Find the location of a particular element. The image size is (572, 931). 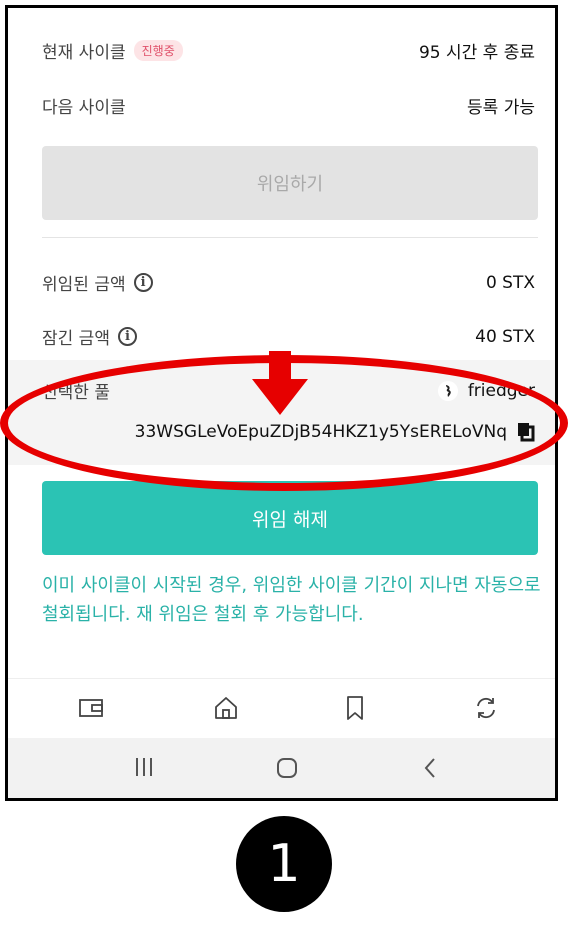

home-system-button is located at coordinates (287, 771).